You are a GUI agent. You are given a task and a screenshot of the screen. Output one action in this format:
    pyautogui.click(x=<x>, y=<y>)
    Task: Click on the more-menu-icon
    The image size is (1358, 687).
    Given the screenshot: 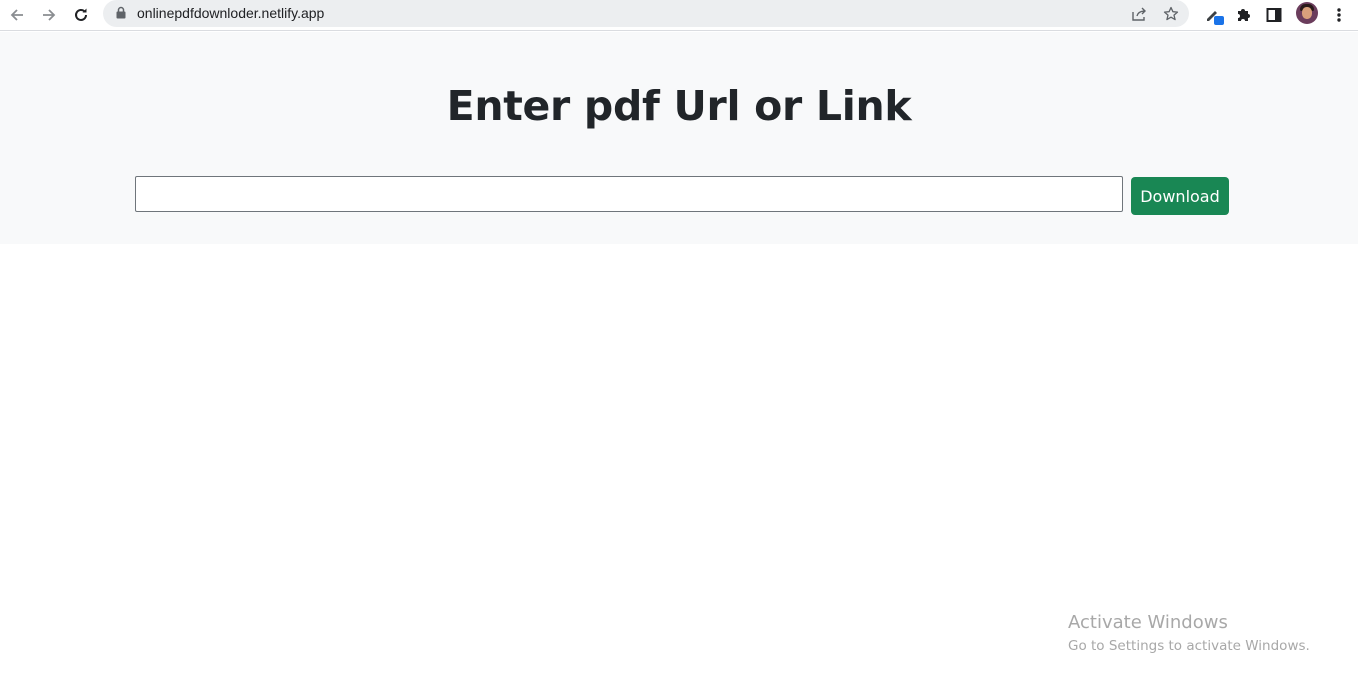 What is the action you would take?
    pyautogui.click(x=1339, y=15)
    